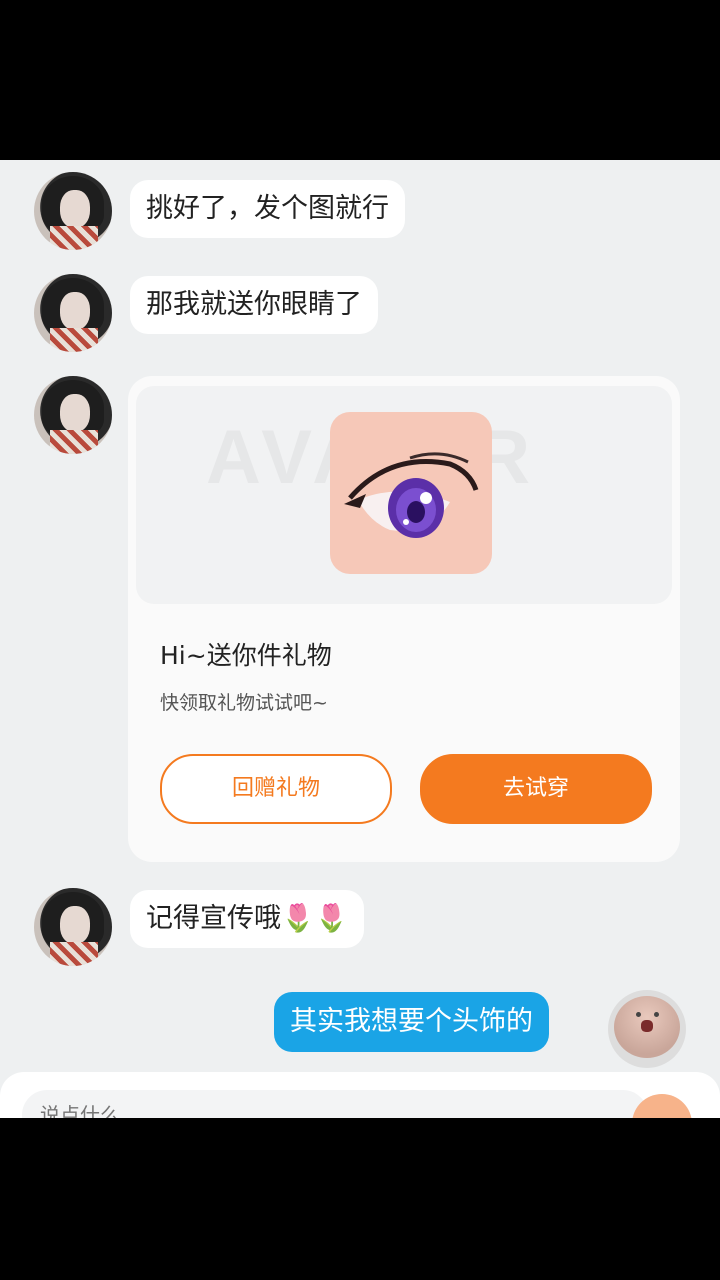 This screenshot has width=720, height=1280. What do you see at coordinates (254, 305) in the screenshot?
I see `message-bubble: 那我就送你眼睛了` at bounding box center [254, 305].